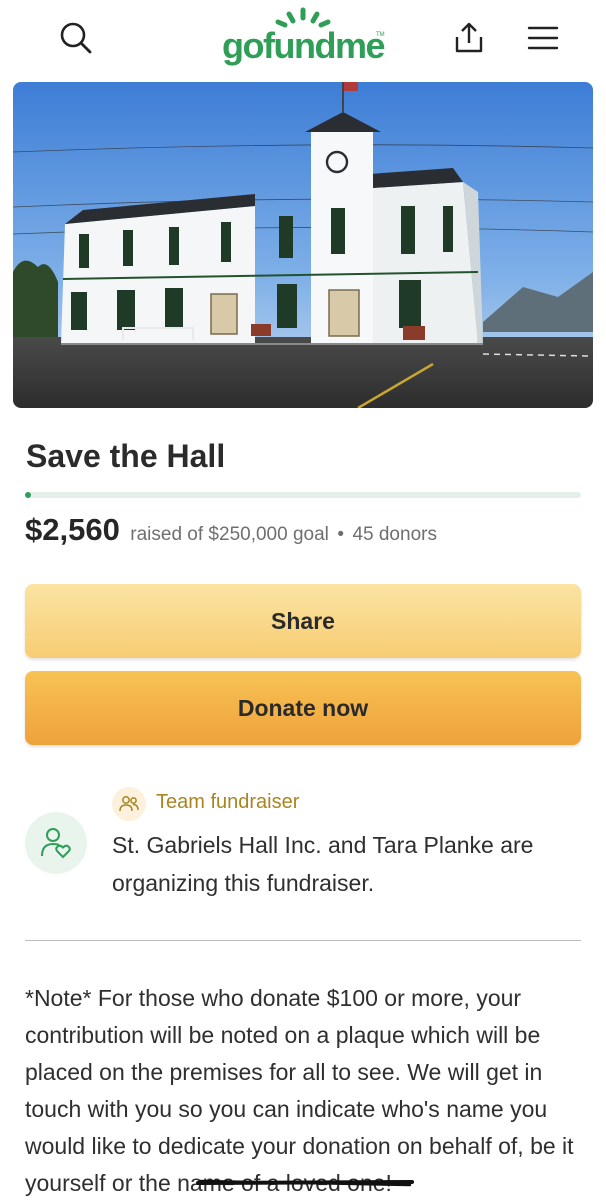 This screenshot has width=606, height=1202. Describe the element at coordinates (126, 456) in the screenshot. I see `campaign-title: Save the Hall` at that location.